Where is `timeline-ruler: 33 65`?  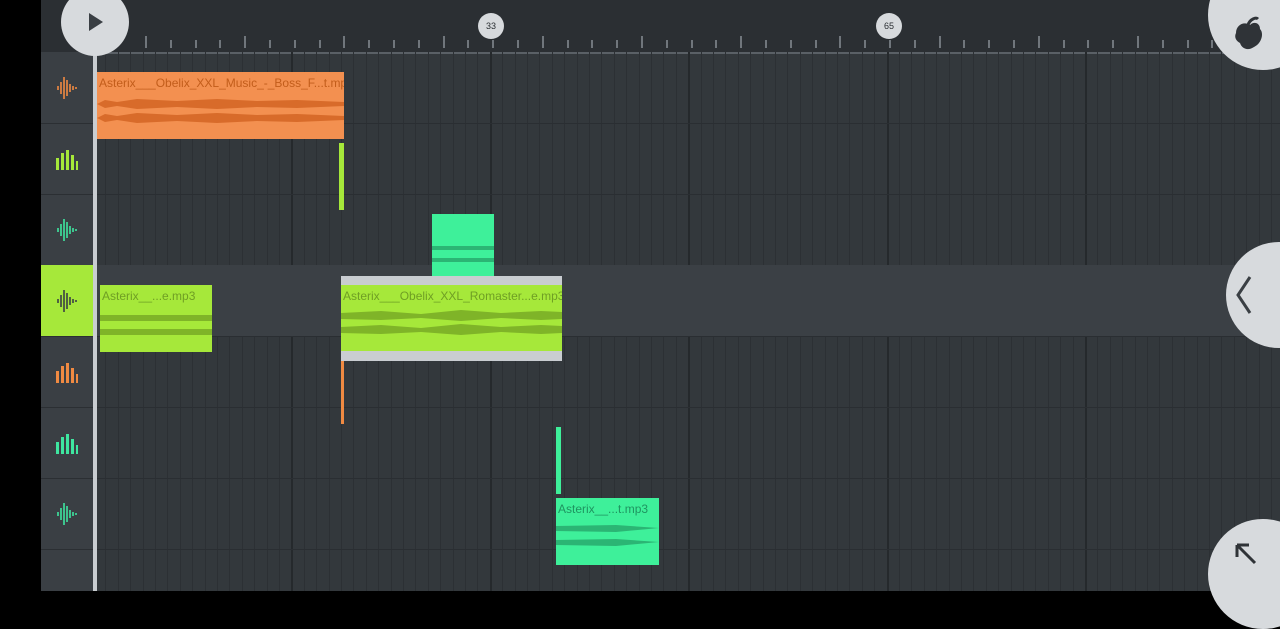
timeline-ruler: 33 65 is located at coordinates (660, 27).